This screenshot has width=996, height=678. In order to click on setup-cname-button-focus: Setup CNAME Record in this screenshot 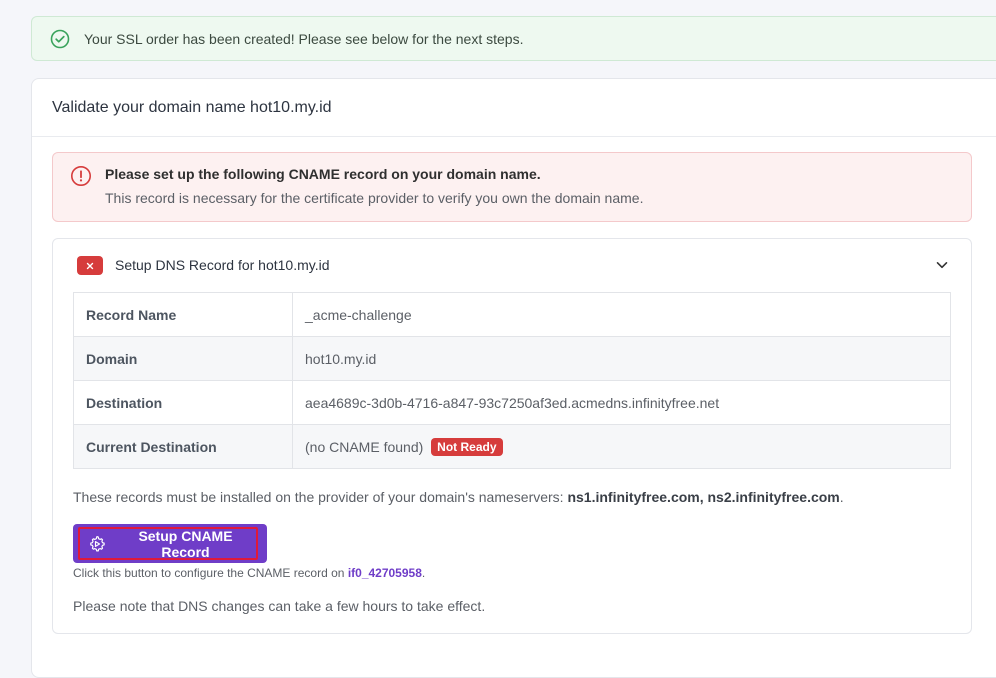, I will do `click(168, 543)`.